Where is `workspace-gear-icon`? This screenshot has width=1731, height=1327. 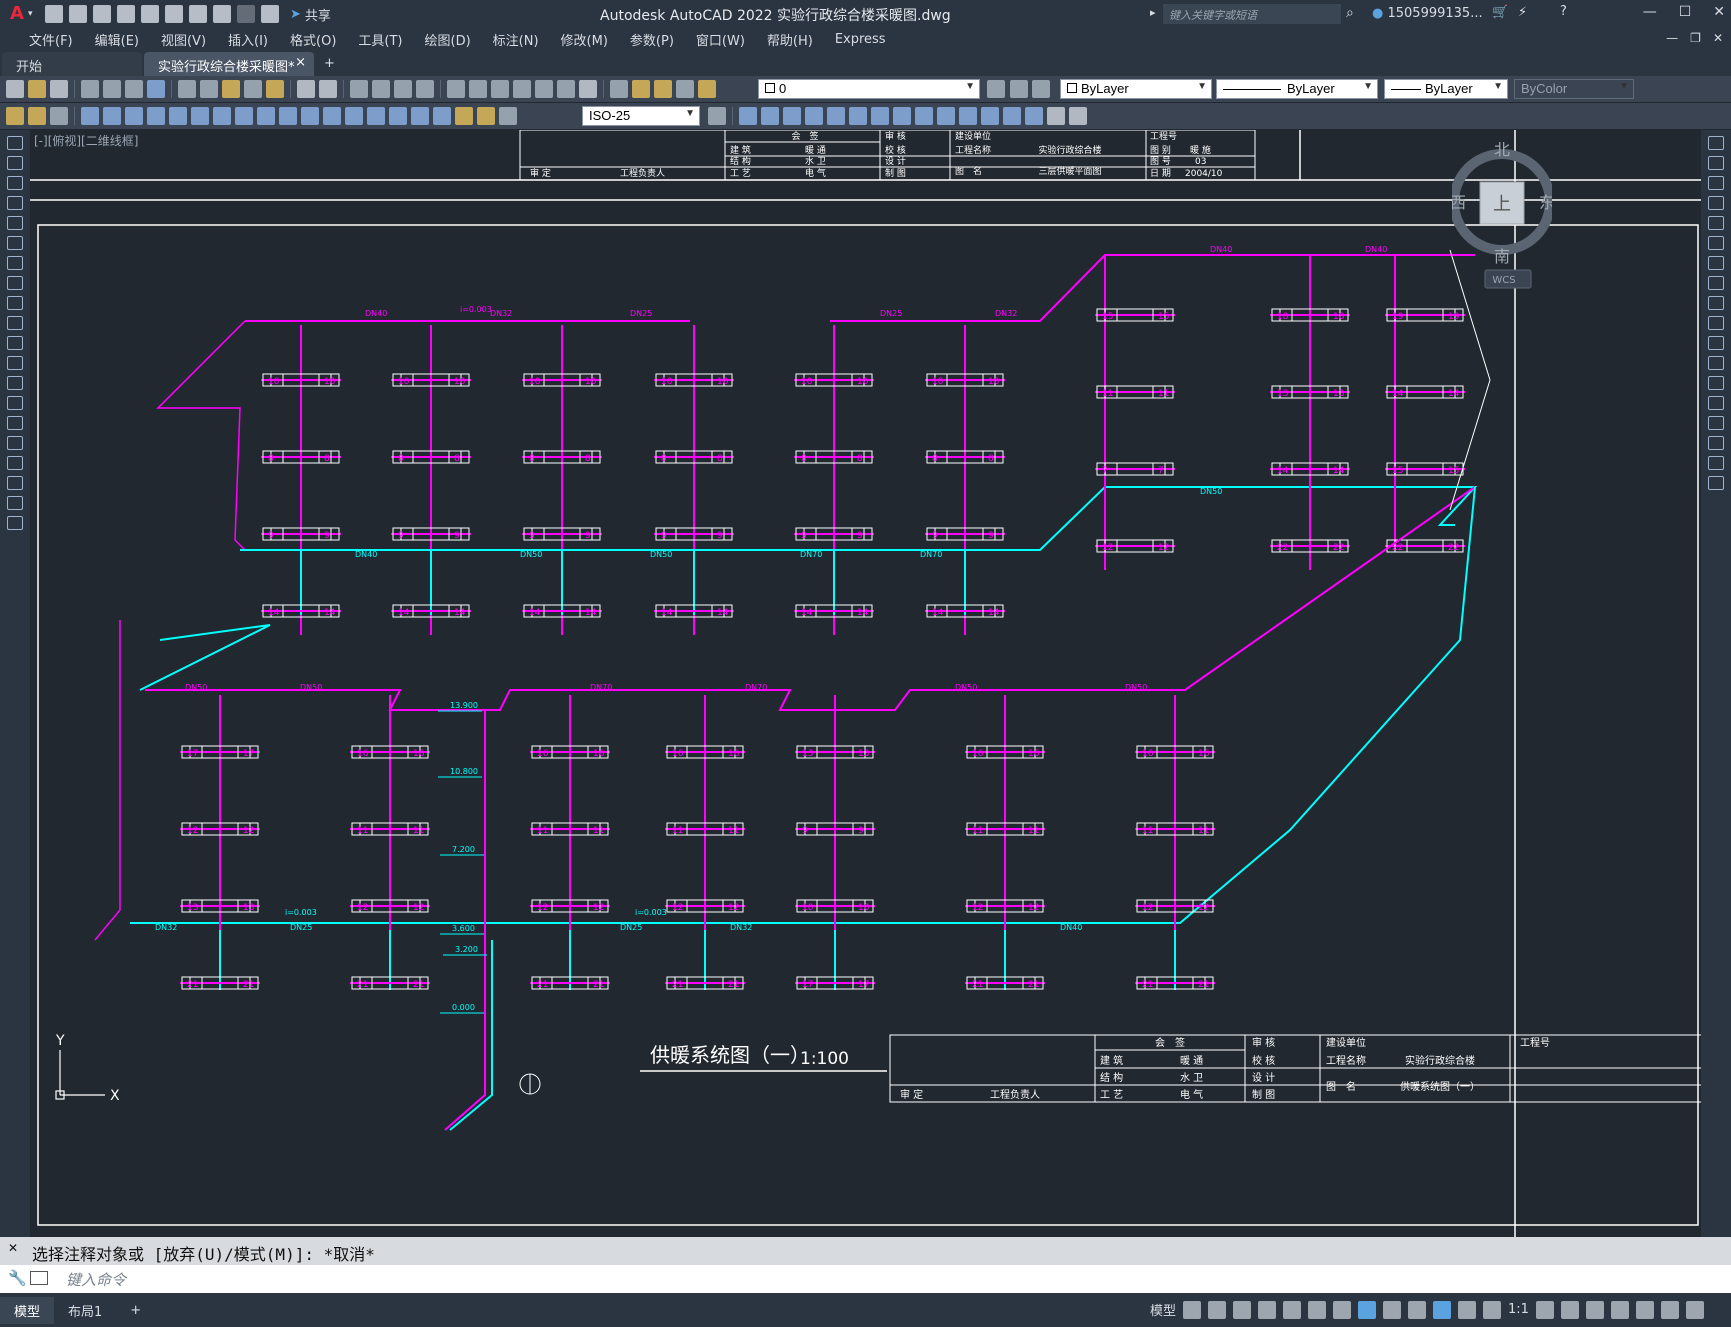
workspace-gear-icon is located at coordinates (1544, 1309).